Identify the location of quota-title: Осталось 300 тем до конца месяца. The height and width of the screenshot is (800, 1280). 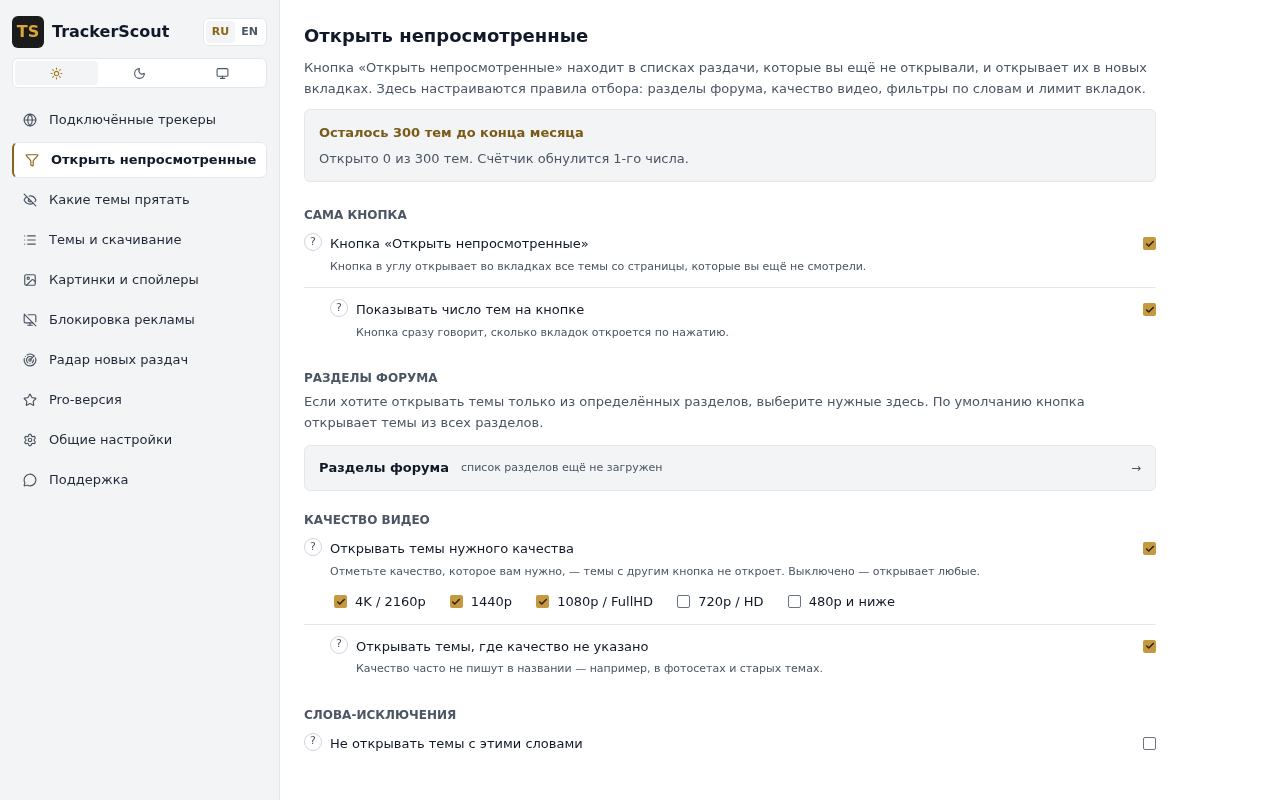
(452, 133).